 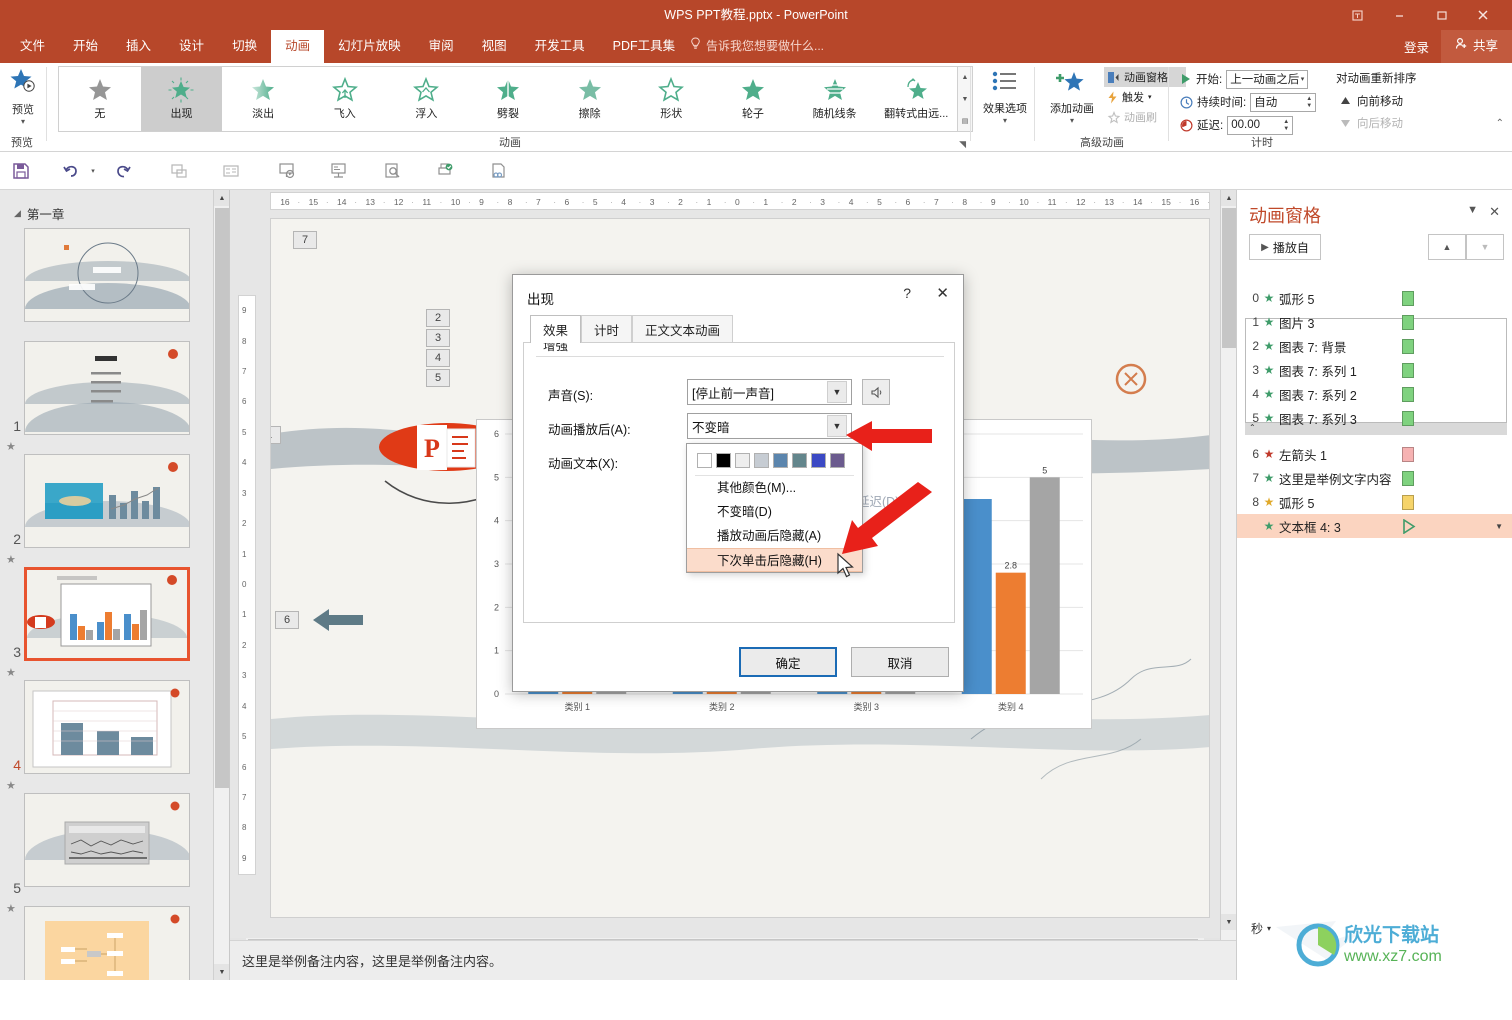 I want to click on slide-panel-scrollbar: ▲ ▼, so click(x=221, y=585).